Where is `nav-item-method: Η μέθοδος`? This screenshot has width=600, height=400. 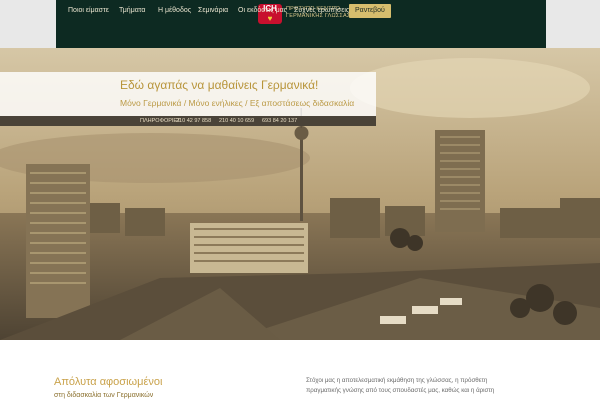 nav-item-method: Η μέθοδος is located at coordinates (174, 11).